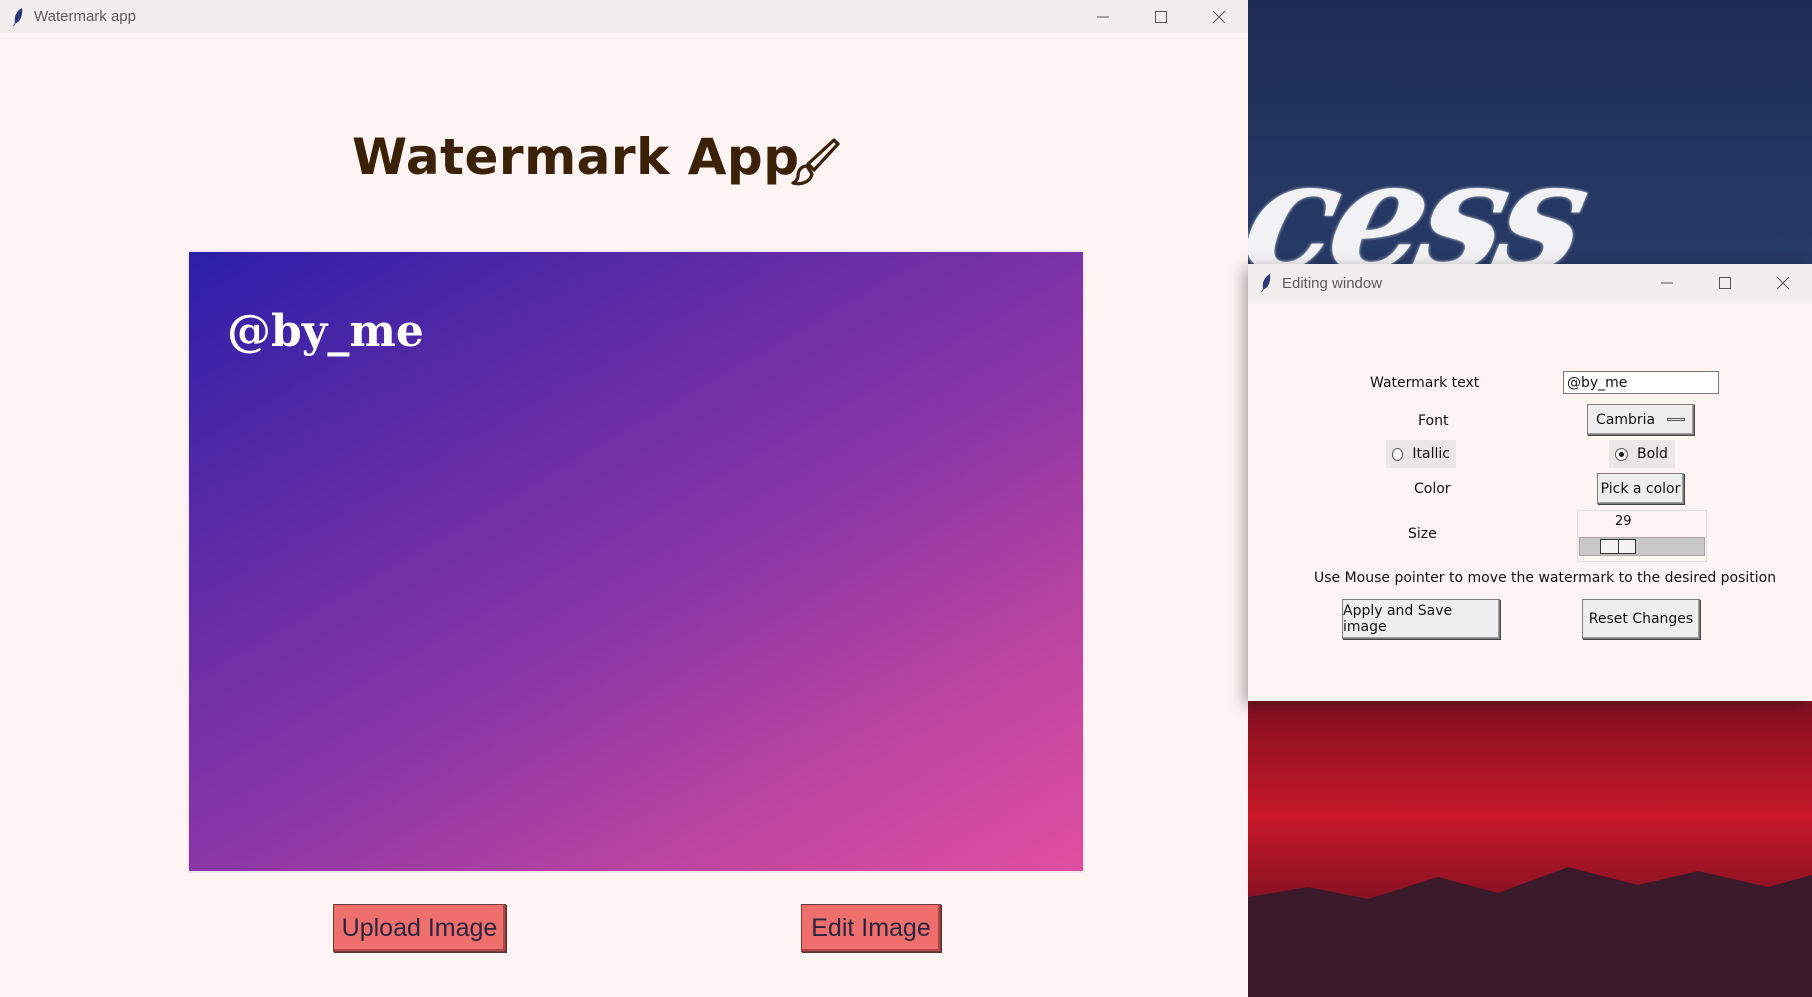 Image resolution: width=1812 pixels, height=997 pixels. What do you see at coordinates (624, 16) in the screenshot?
I see `main-titlebar: Watermark app` at bounding box center [624, 16].